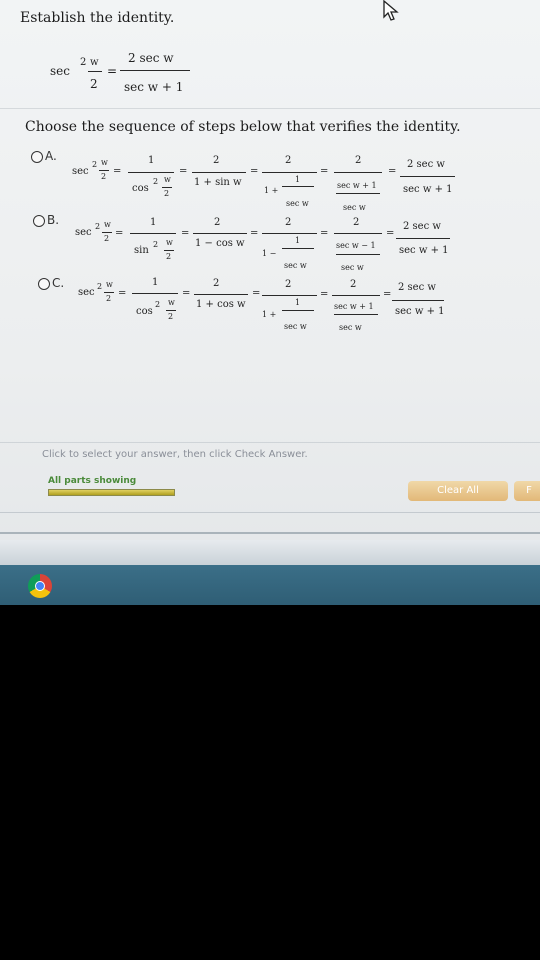 The image size is (540, 960). I want to click on identity-rhs-num: 2 sec w, so click(151, 58).